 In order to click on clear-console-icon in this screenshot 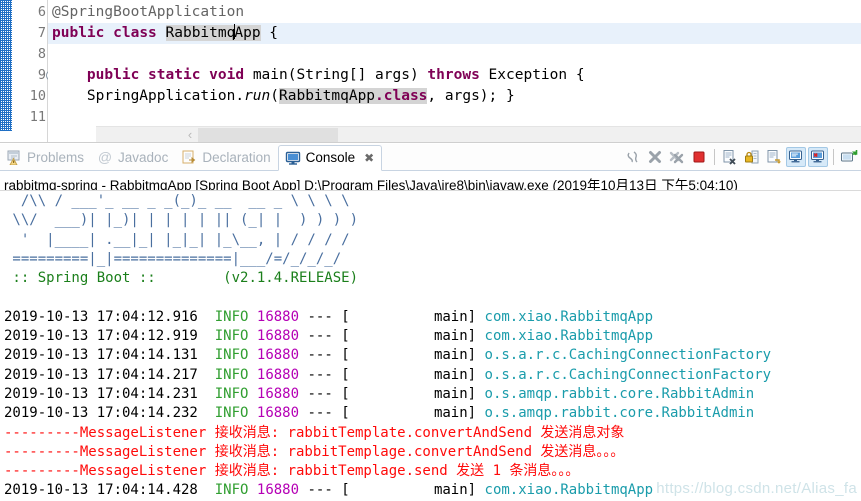, I will do `click(729, 157)`.